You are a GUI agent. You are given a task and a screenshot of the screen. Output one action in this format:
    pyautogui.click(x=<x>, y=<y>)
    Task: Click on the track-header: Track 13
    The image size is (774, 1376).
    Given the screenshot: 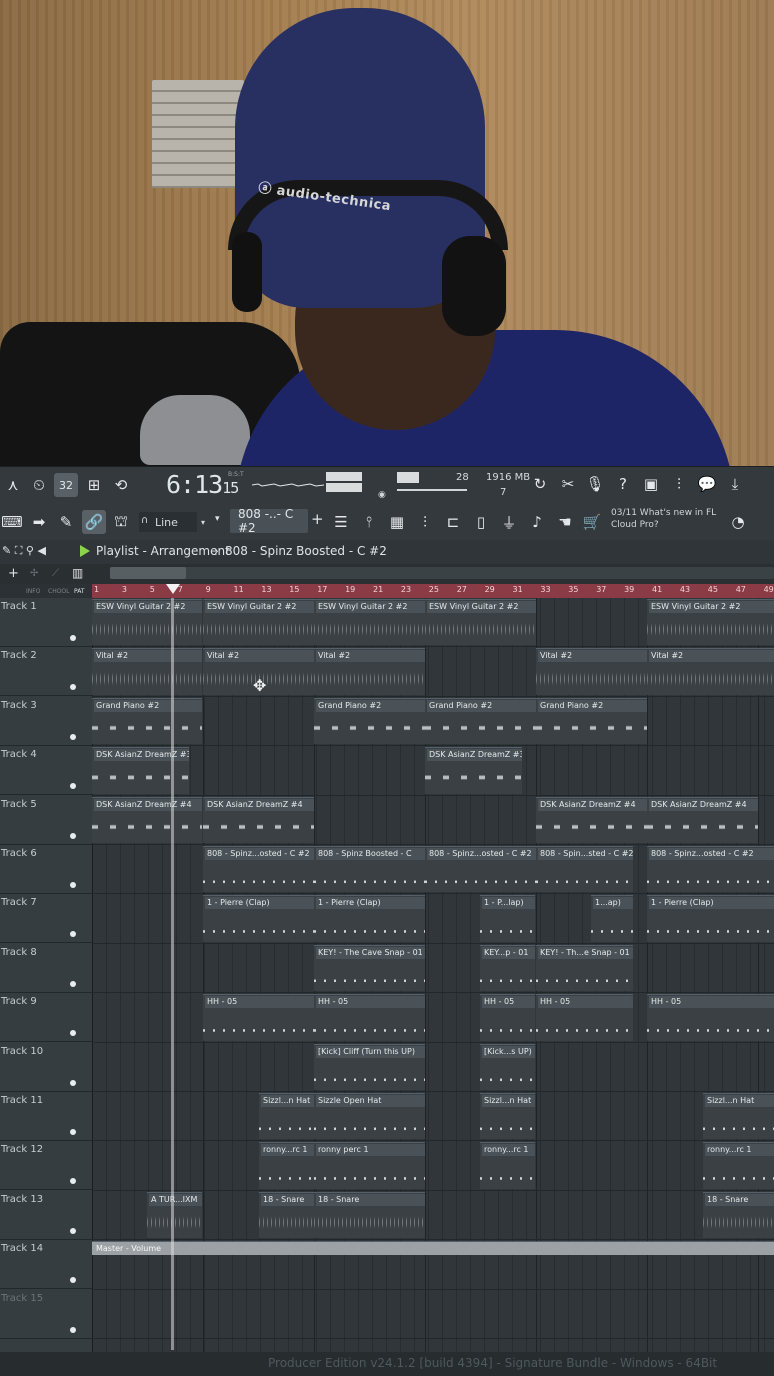 What is the action you would take?
    pyautogui.click(x=46, y=1215)
    